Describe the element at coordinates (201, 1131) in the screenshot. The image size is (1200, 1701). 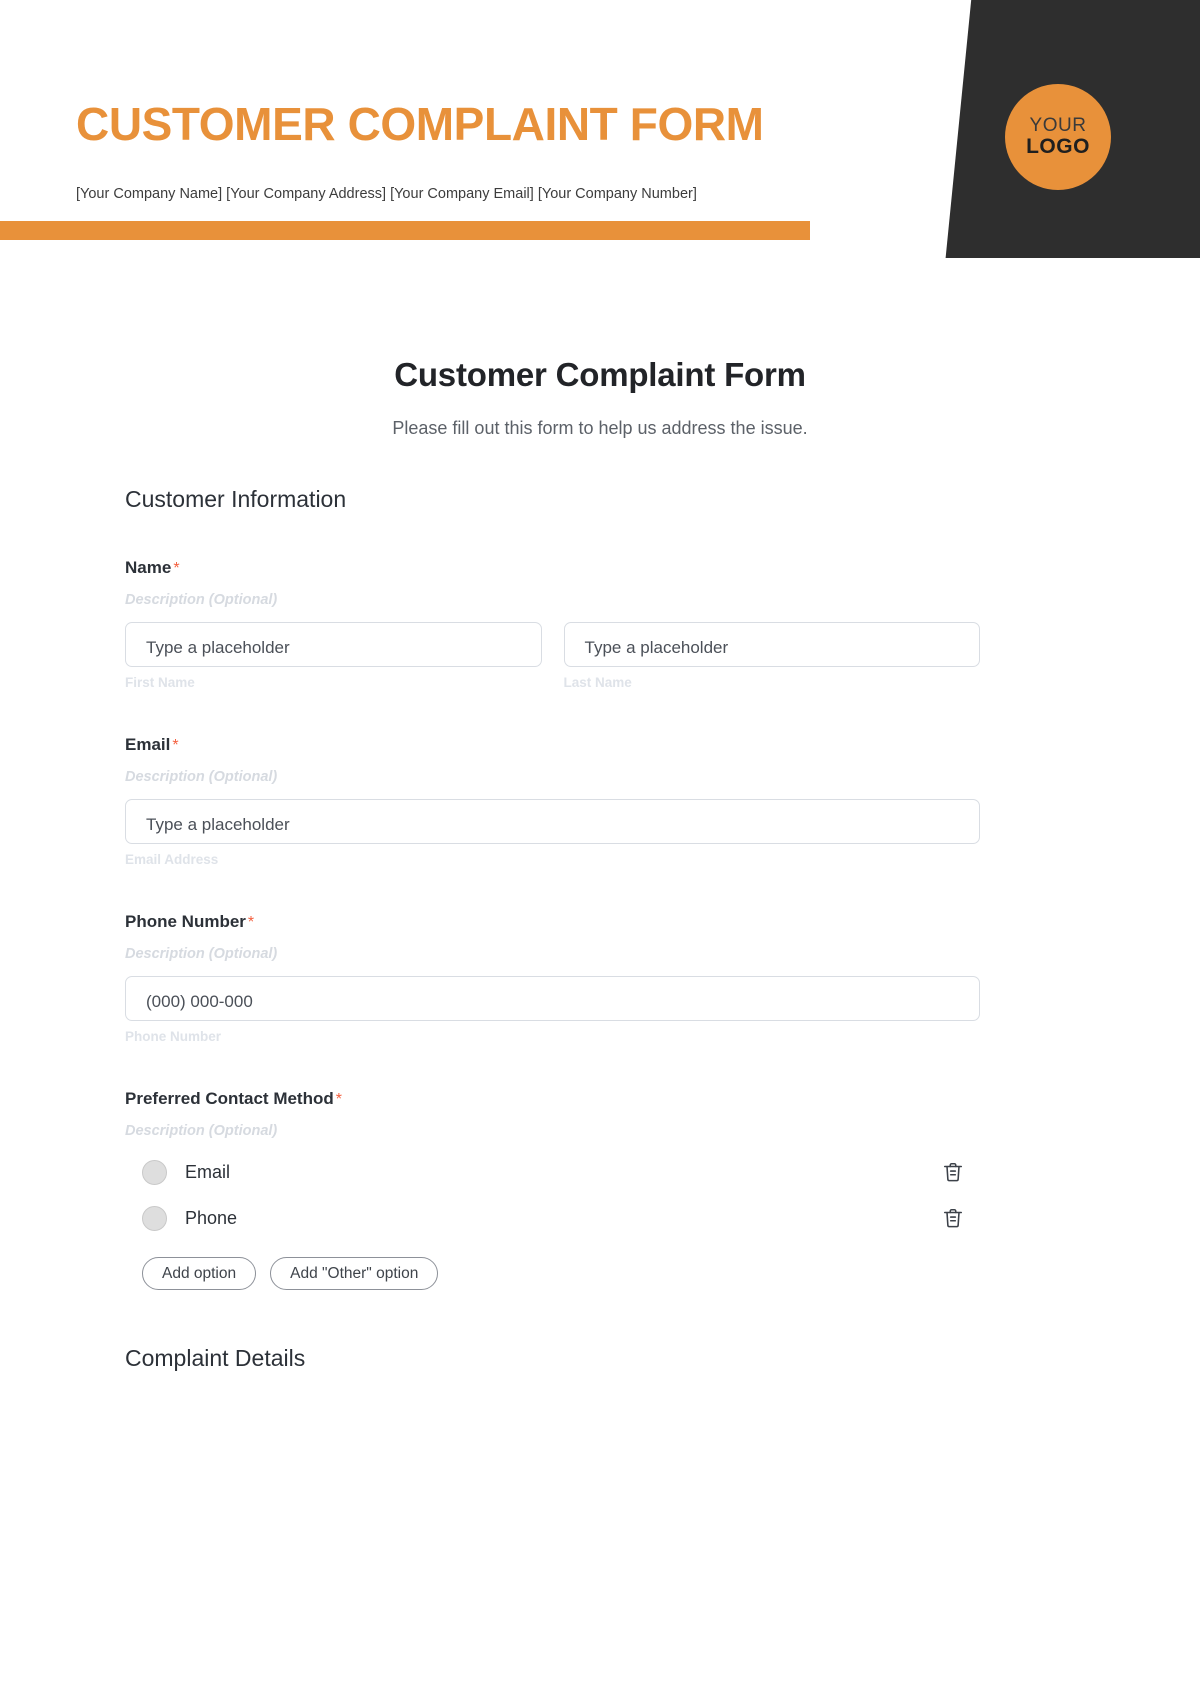
I see `field-description-preferred-contact-method: Description (Optional)` at that location.